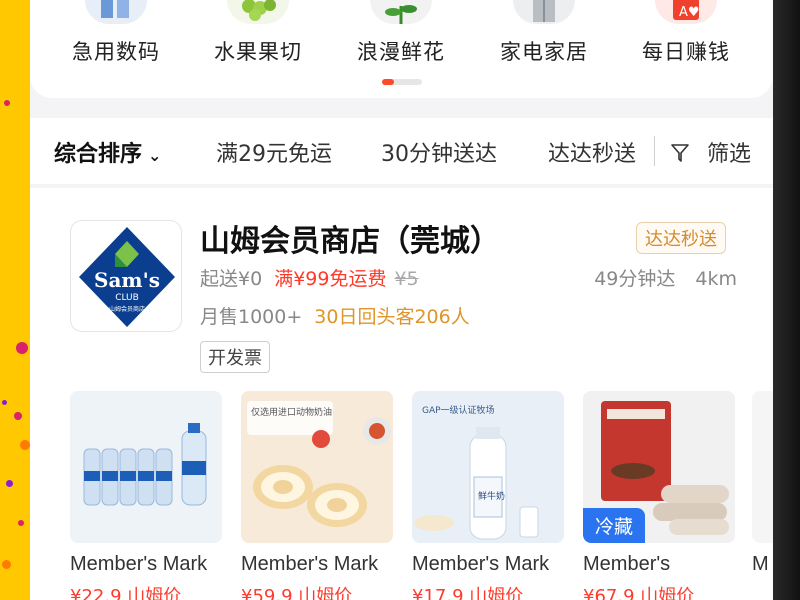 The image size is (800, 600). Describe the element at coordinates (716, 279) in the screenshot. I see `distance: 4km` at that location.